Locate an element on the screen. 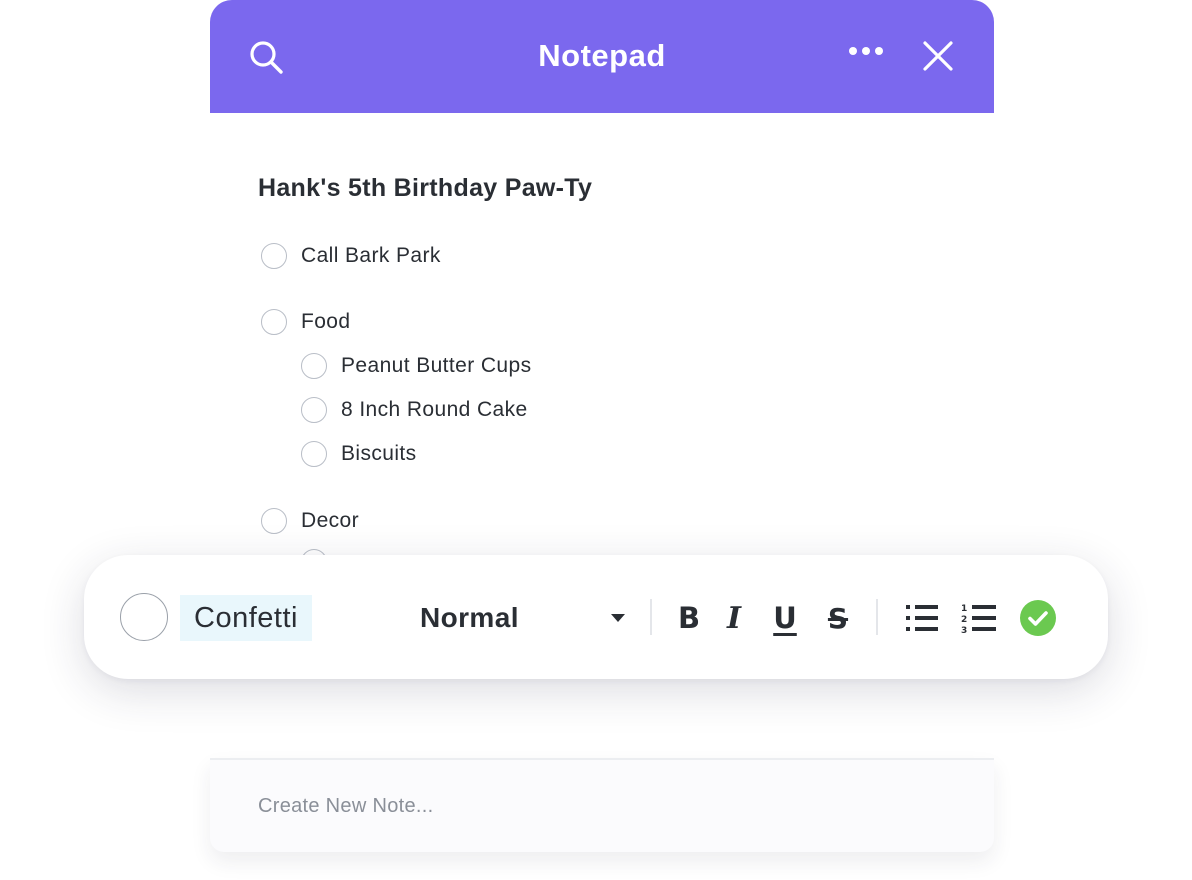 Image resolution: width=1192 pixels, height=880 pixels. page-title: Notepad is located at coordinates (602, 55).